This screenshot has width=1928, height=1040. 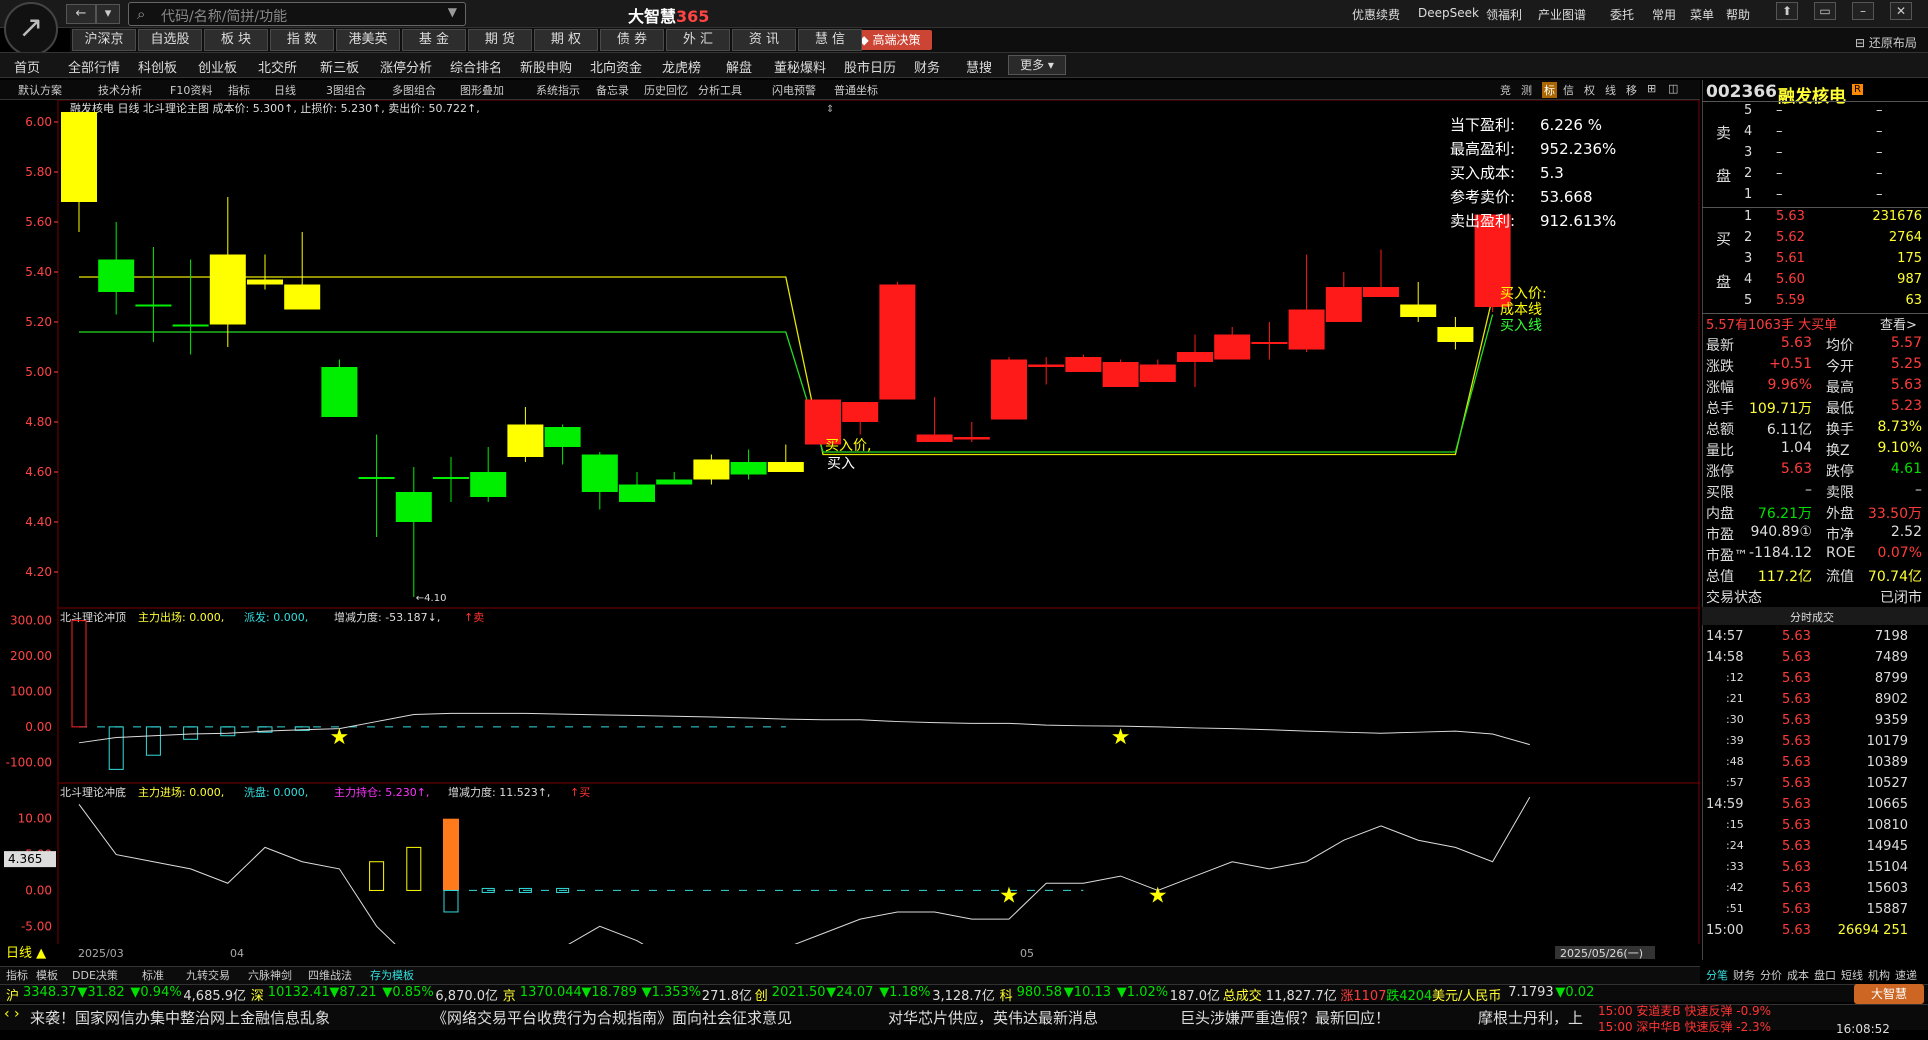 What do you see at coordinates (1889, 994) in the screenshot?
I see `brand-badge: 大智慧` at bounding box center [1889, 994].